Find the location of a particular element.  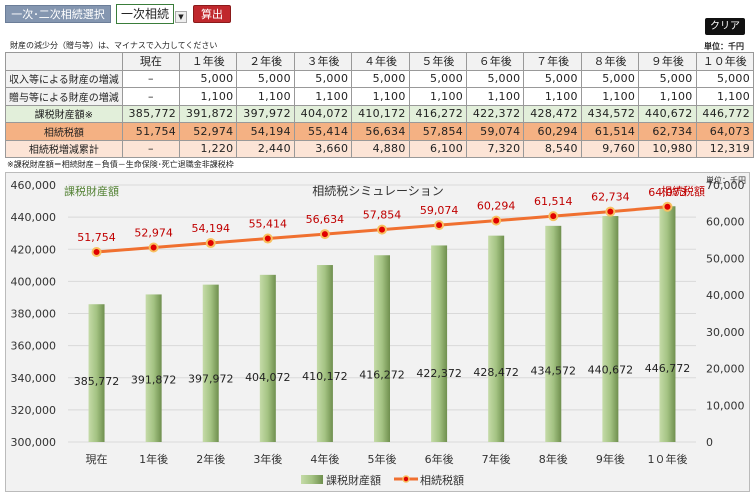

inheritance-type-select: 一次相続 is located at coordinates (145, 14).